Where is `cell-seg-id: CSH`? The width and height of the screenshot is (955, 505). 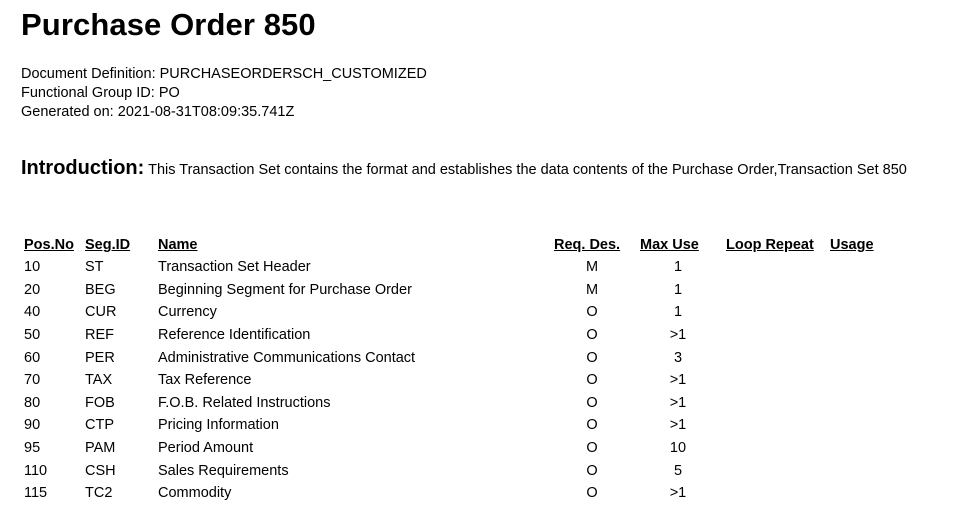 cell-seg-id: CSH is located at coordinates (100, 470).